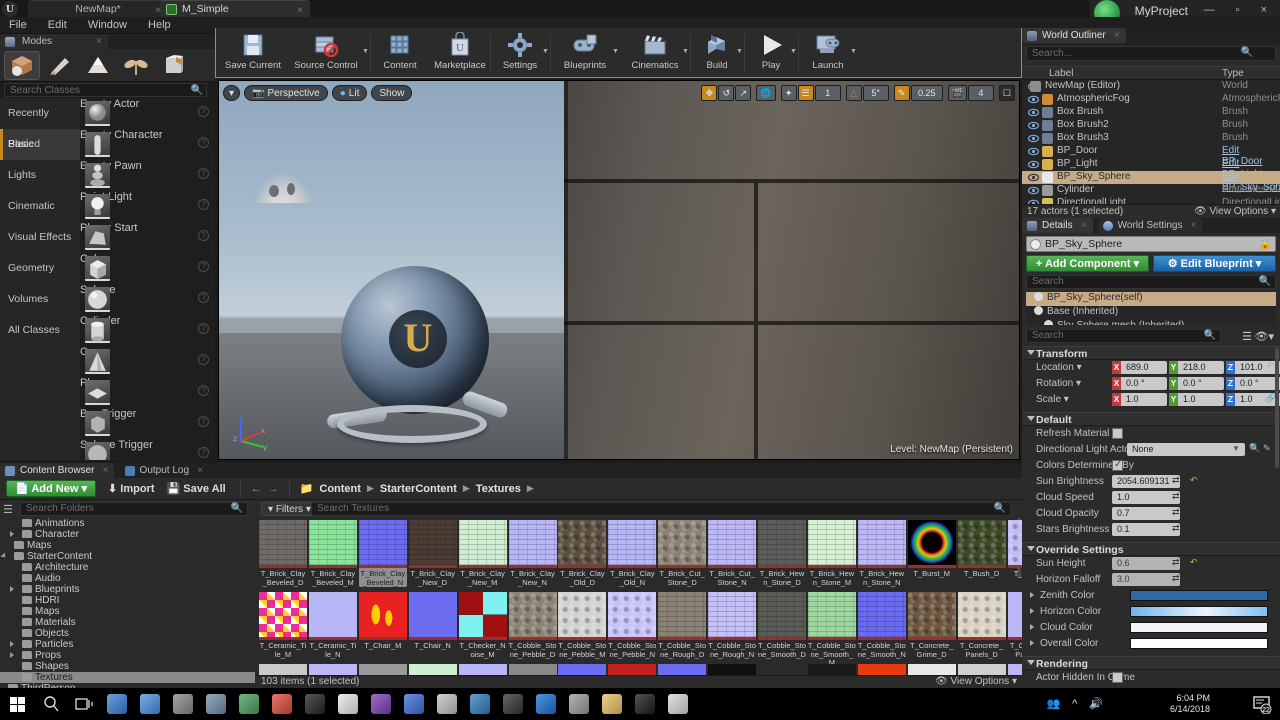 The width and height of the screenshot is (1280, 720). What do you see at coordinates (289, 509) in the screenshot?
I see `filters-button: ▾ Filters ▾` at bounding box center [289, 509].